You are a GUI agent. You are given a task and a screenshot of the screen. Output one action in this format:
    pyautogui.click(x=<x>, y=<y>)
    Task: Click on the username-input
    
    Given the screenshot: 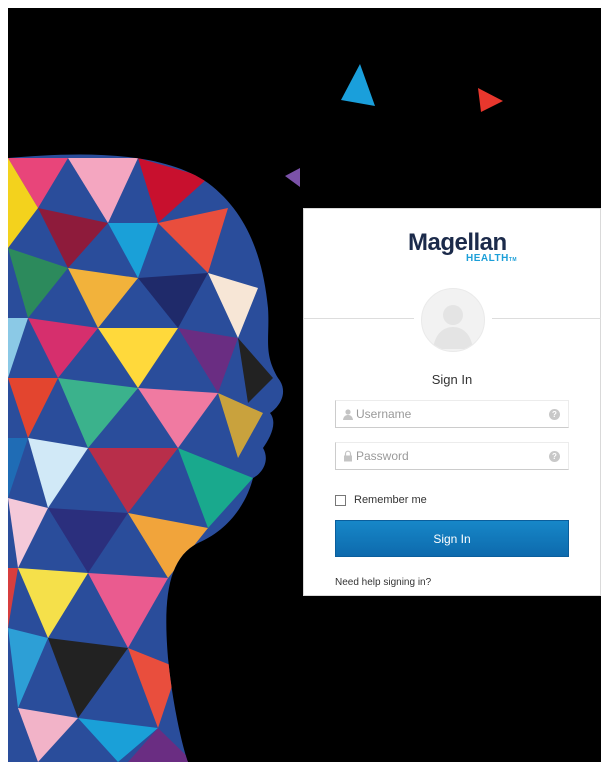 What is the action you would take?
    pyautogui.click(x=446, y=414)
    